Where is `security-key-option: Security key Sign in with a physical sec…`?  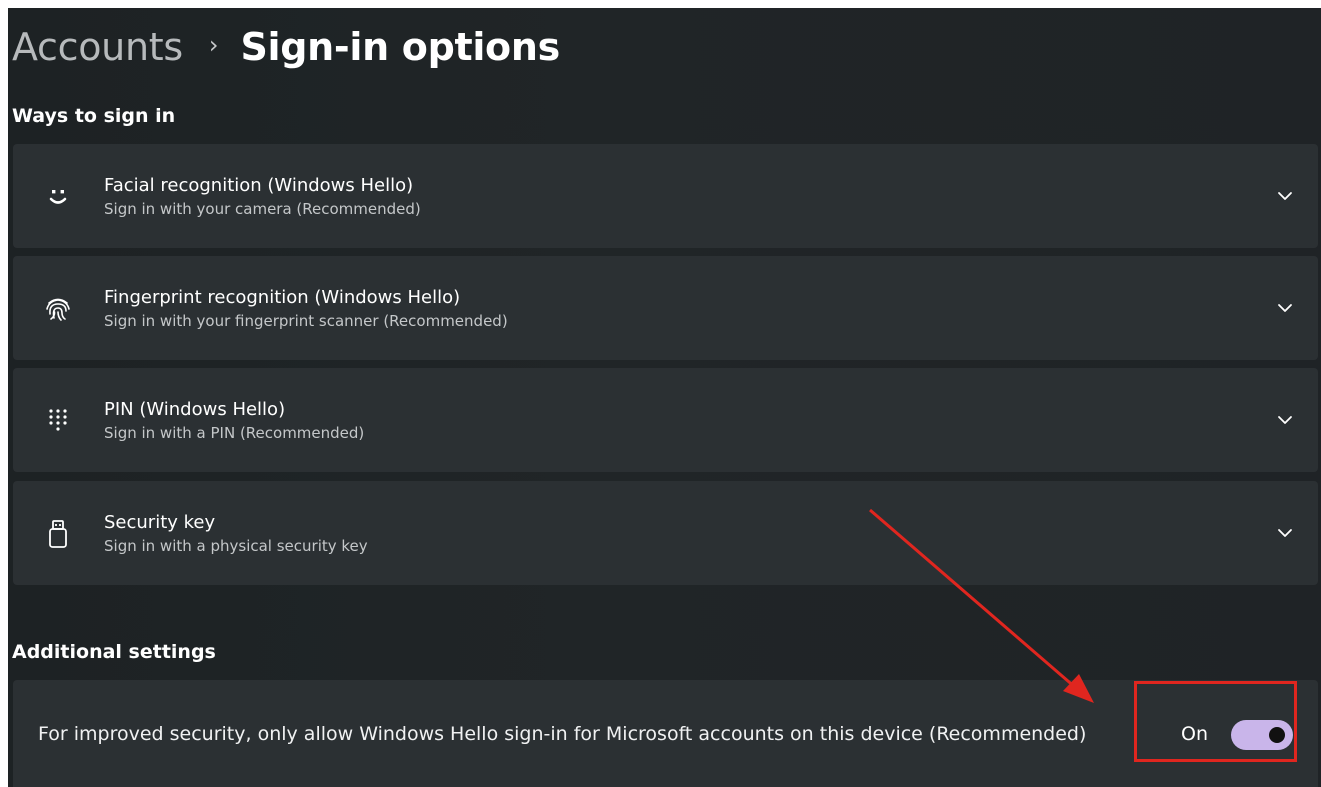 security-key-option: Security key Sign in with a physical sec… is located at coordinates (665, 533).